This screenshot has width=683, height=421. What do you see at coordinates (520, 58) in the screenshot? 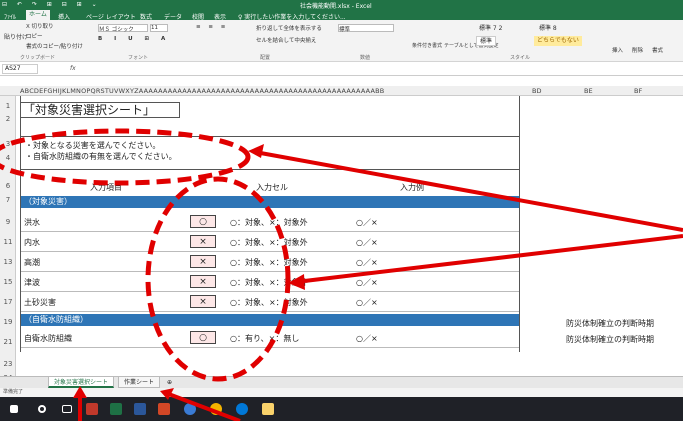
I see `styles-group-label: スタイル` at bounding box center [520, 58].